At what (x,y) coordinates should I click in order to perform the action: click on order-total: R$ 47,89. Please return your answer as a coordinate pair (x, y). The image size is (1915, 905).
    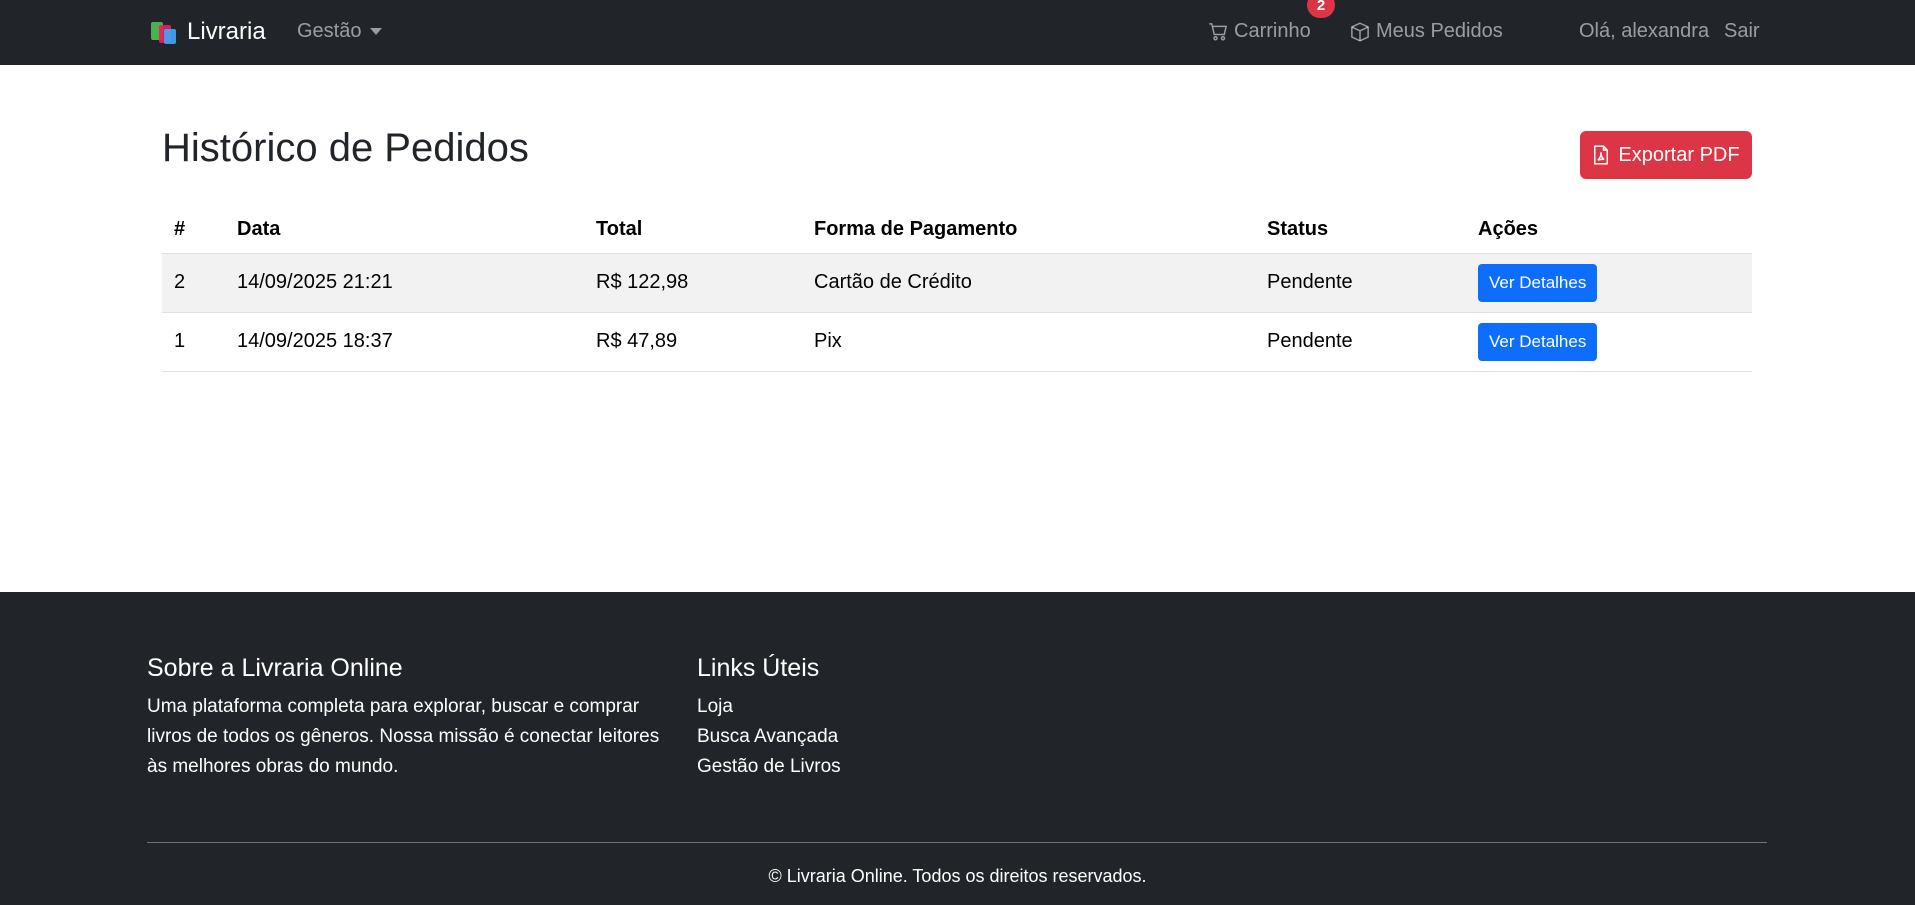
    Looking at the image, I should click on (693, 342).